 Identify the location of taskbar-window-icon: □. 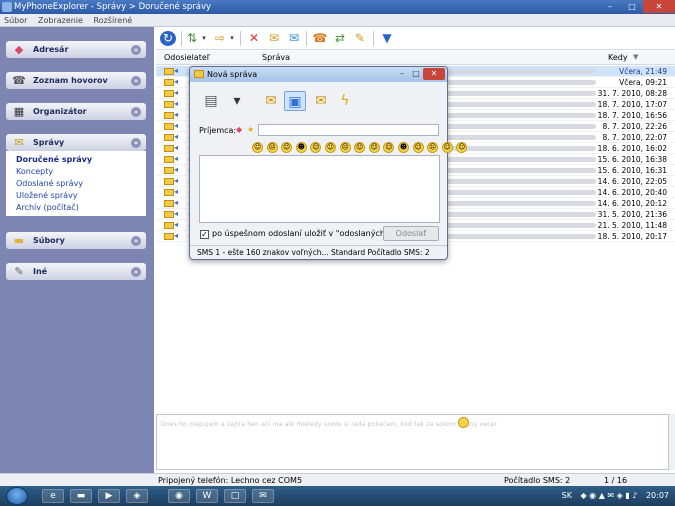
(235, 496).